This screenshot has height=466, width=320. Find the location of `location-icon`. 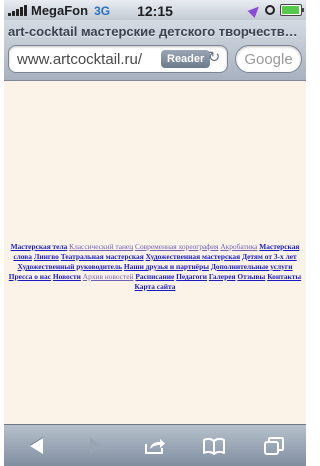

location-icon is located at coordinates (255, 10).